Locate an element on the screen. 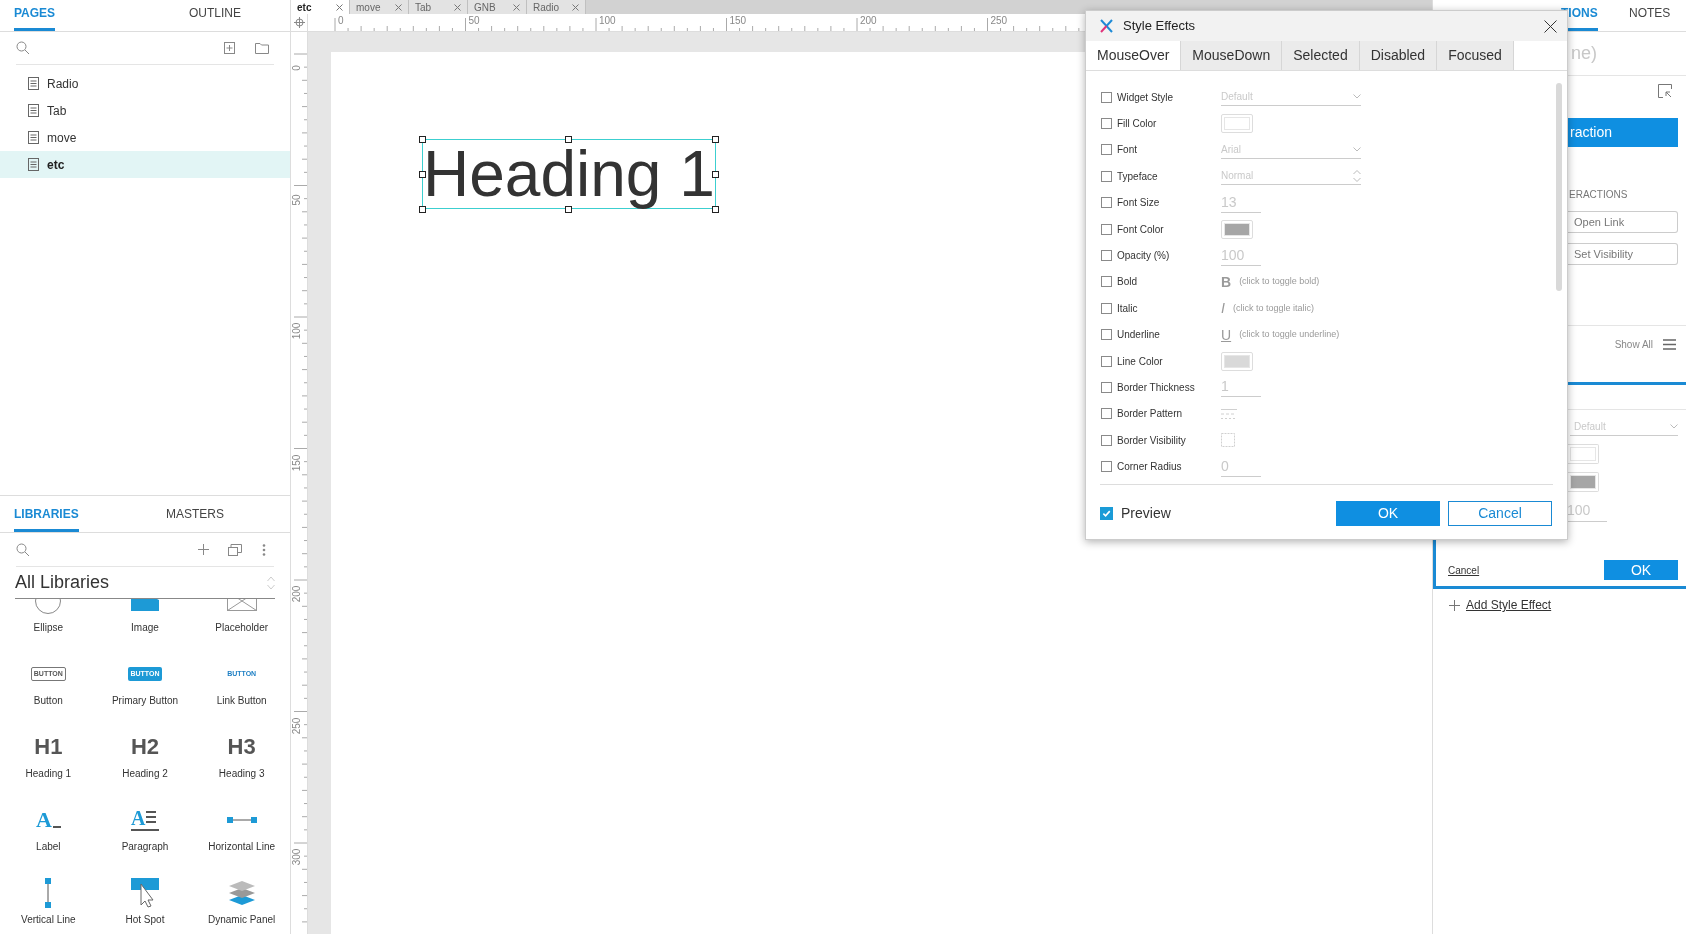  document-tab: etc is located at coordinates (320, 7).